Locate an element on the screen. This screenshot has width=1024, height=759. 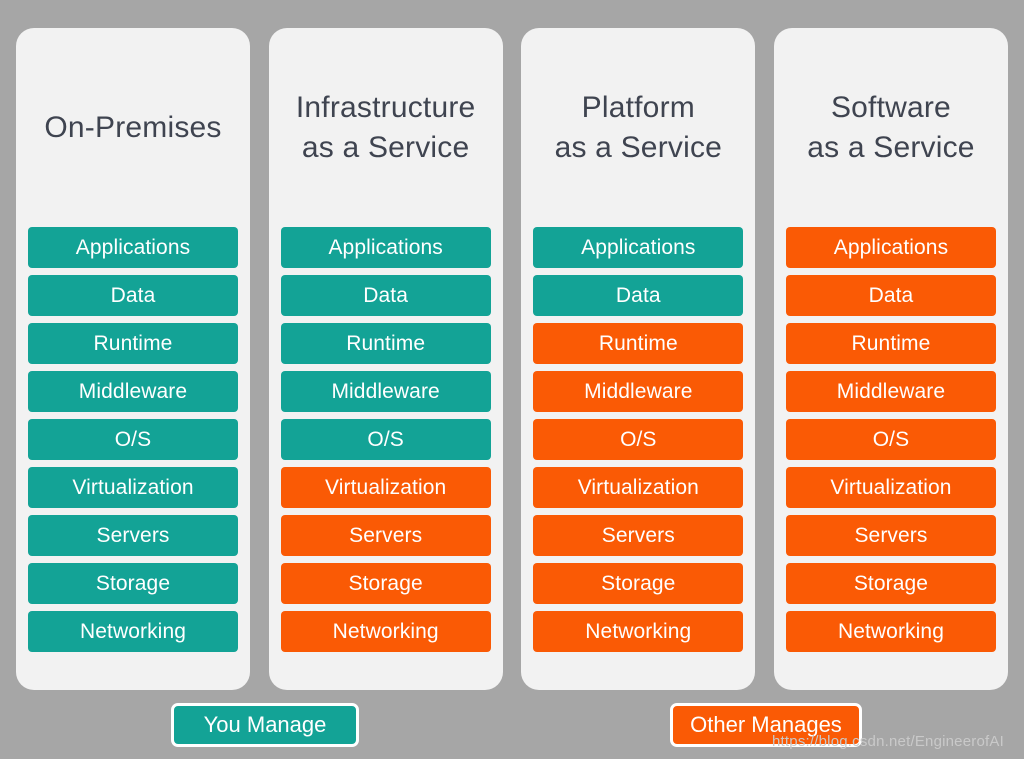
column-title: On-Premises is located at coordinates (133, 127).